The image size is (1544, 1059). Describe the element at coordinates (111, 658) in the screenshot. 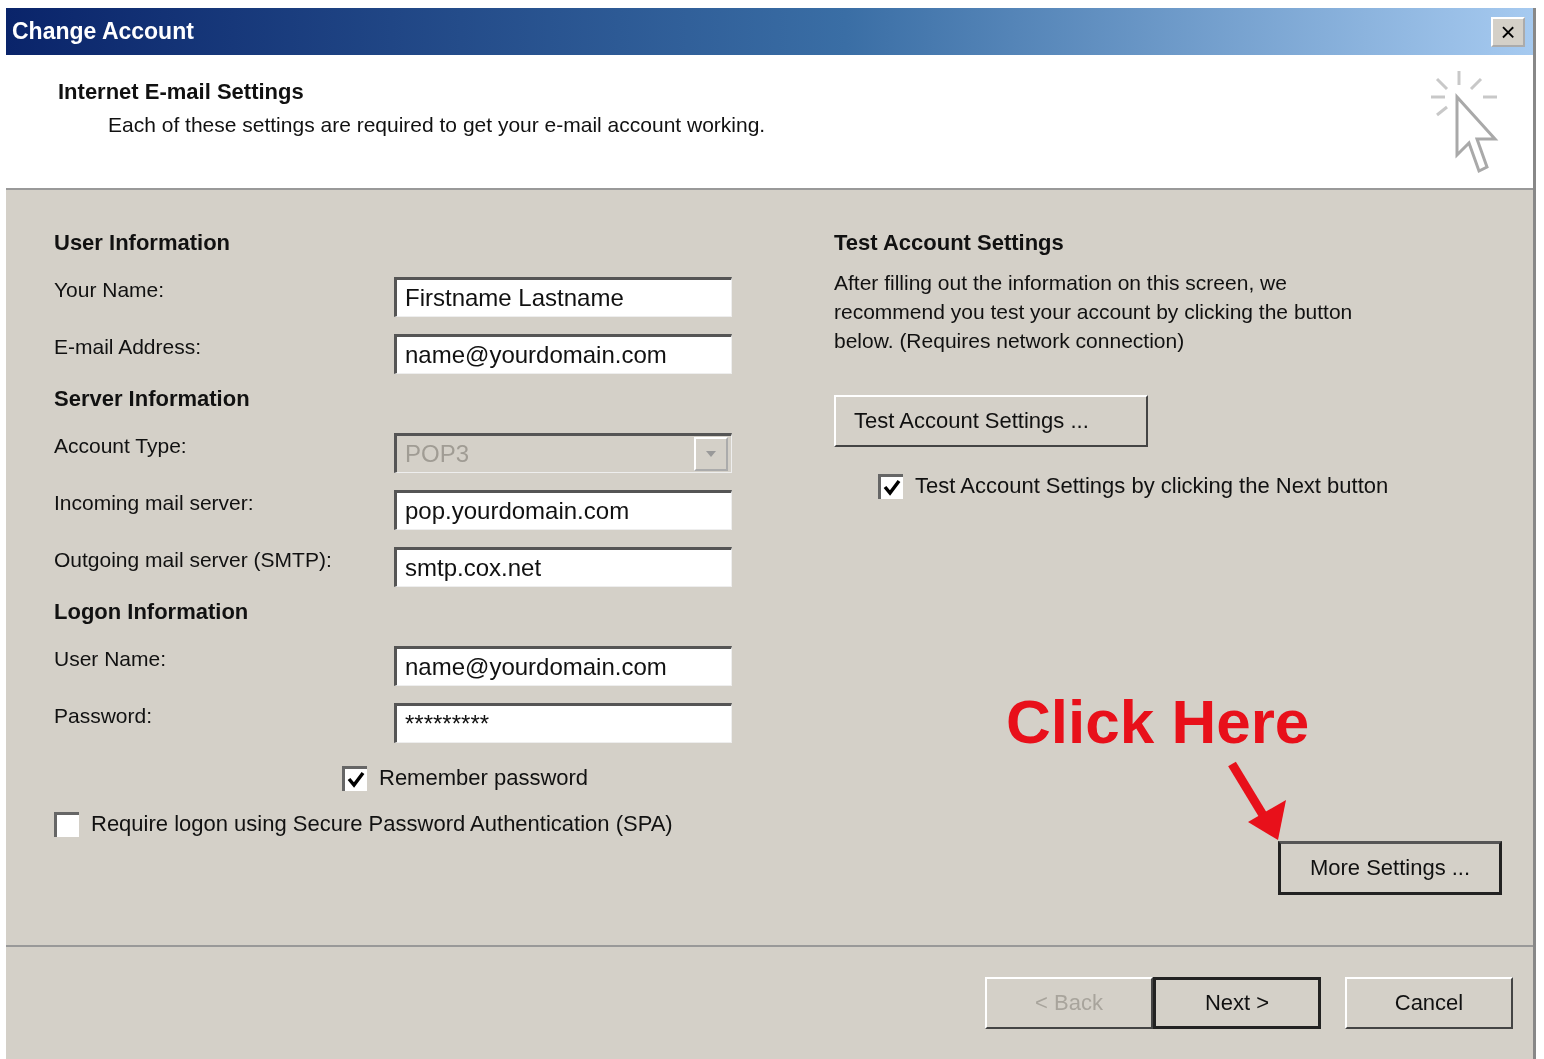

I see `field-label: User Name:` at that location.